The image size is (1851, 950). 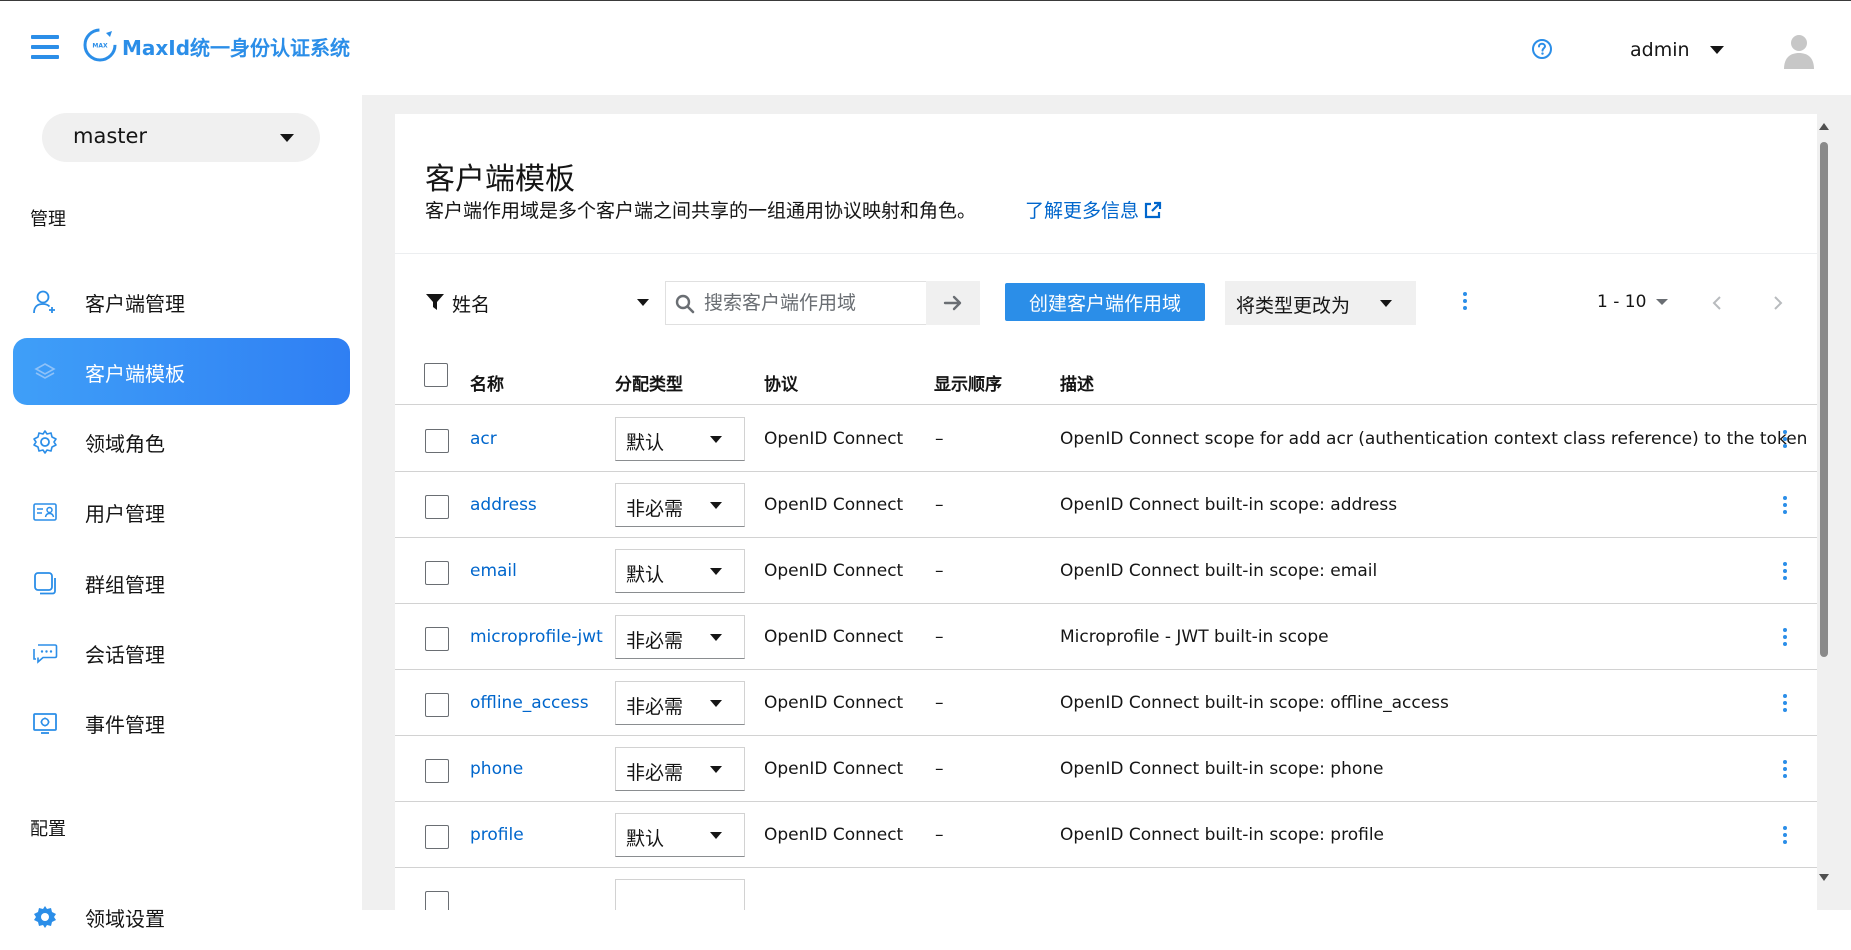 I want to click on sidebar-item-realm-settings: 领域设置, so click(x=181, y=916).